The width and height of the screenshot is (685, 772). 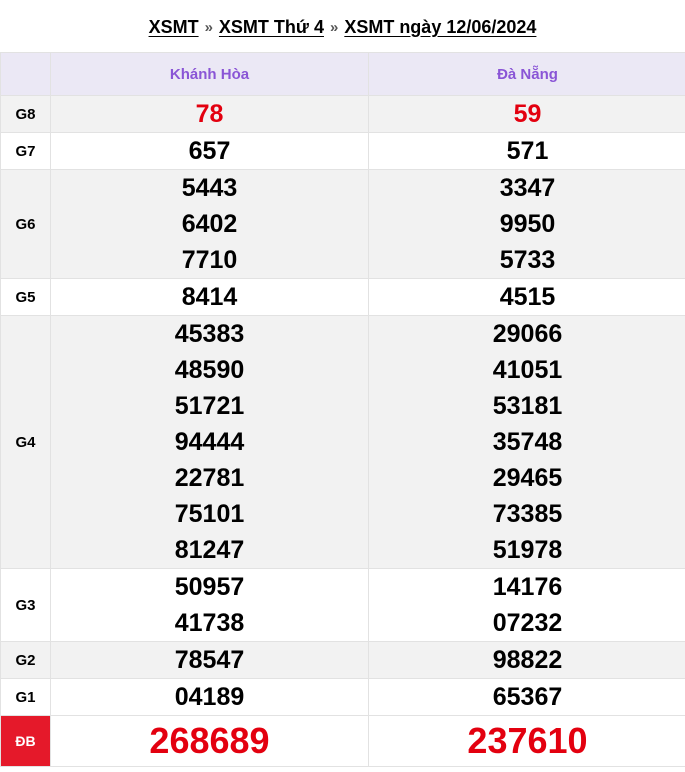 I want to click on prize-label: G7, so click(x=25, y=151).